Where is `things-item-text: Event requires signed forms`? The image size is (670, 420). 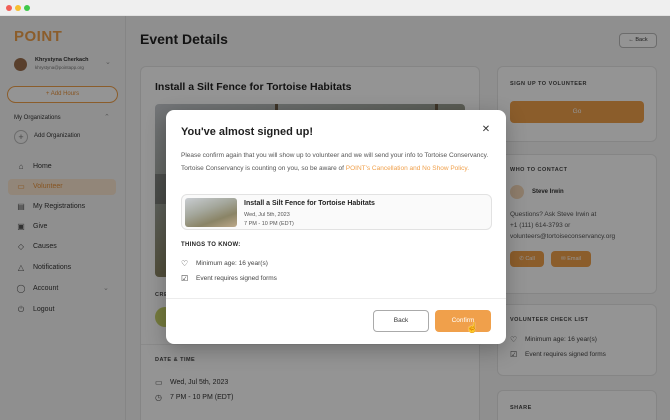 things-item-text: Event requires signed forms is located at coordinates (236, 278).